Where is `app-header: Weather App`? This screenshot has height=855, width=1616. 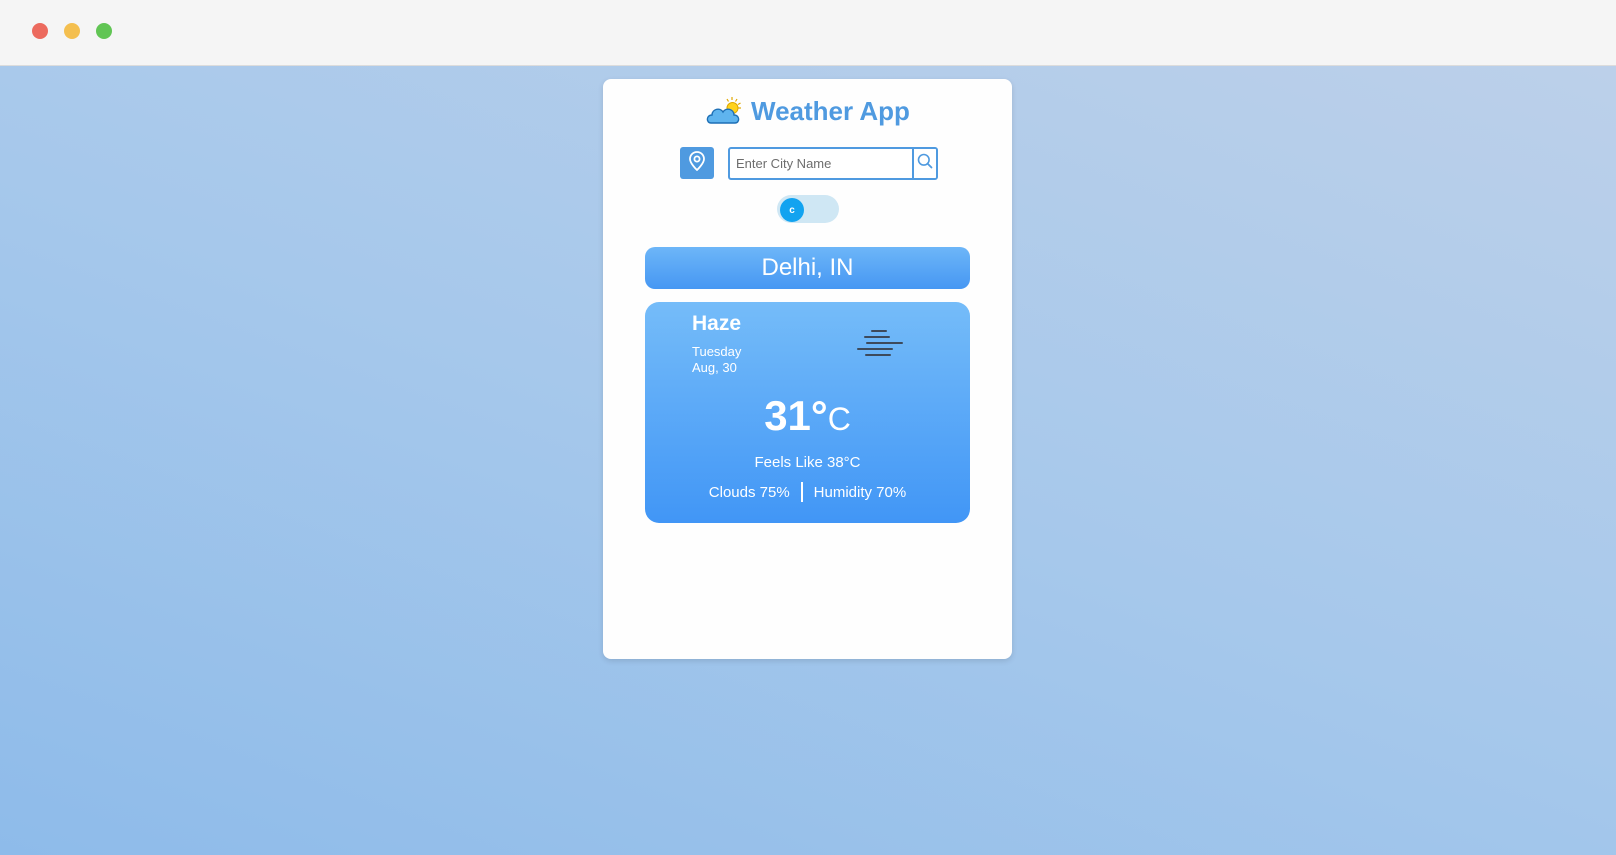 app-header: Weather App is located at coordinates (807, 111).